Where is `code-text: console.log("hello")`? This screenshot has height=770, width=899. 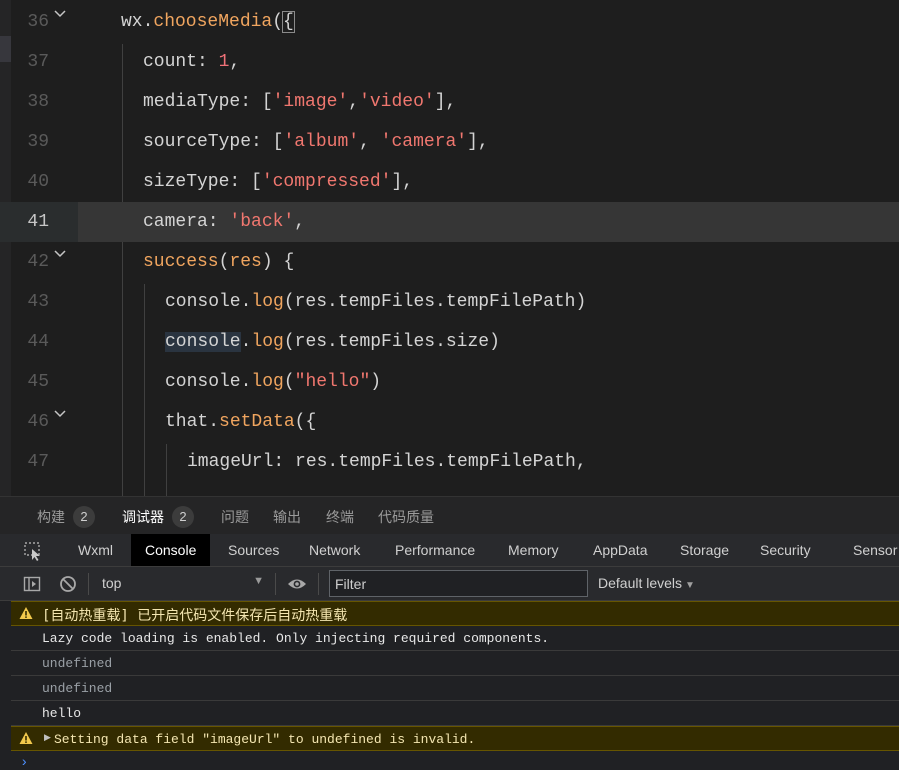
code-text: console.log("hello") is located at coordinates (273, 382).